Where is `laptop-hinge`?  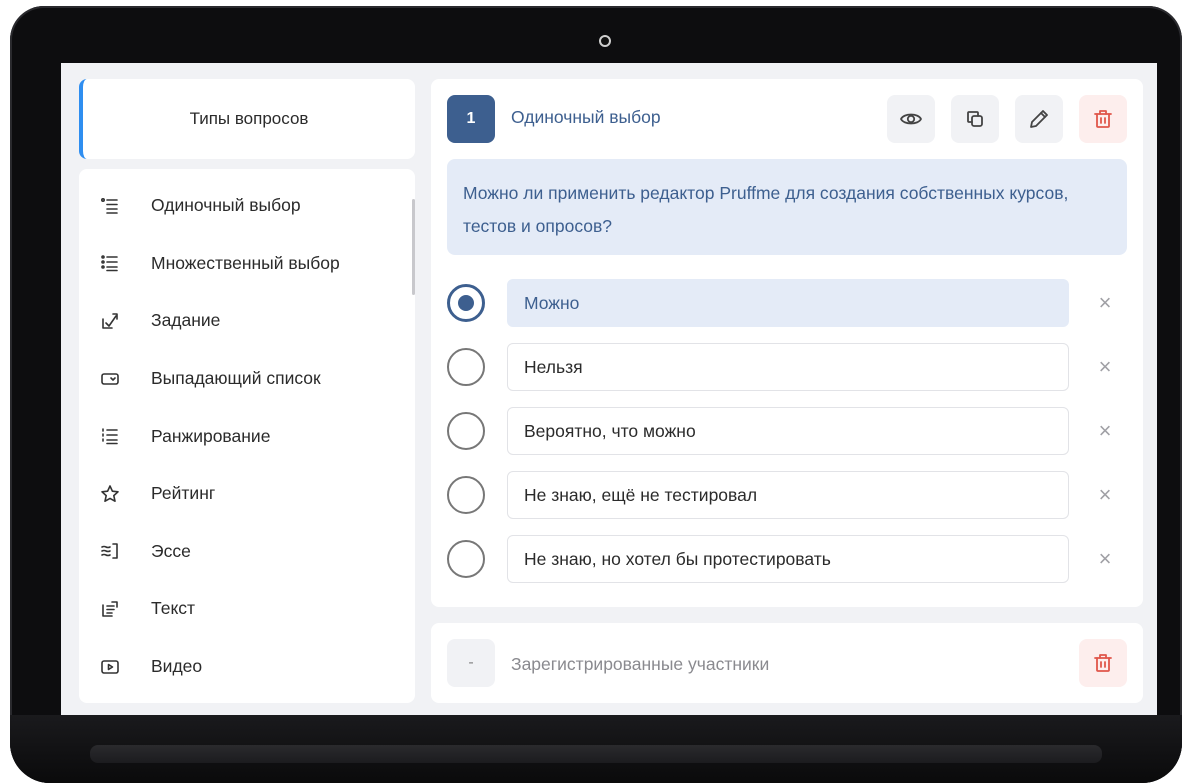
laptop-hinge is located at coordinates (596, 749).